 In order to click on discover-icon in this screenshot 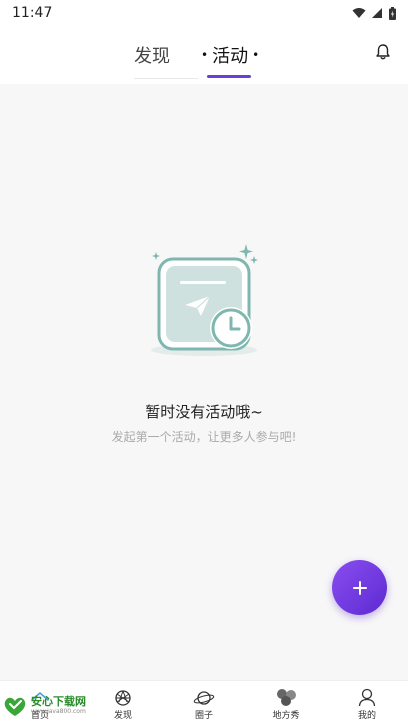, I will do `click(123, 698)`.